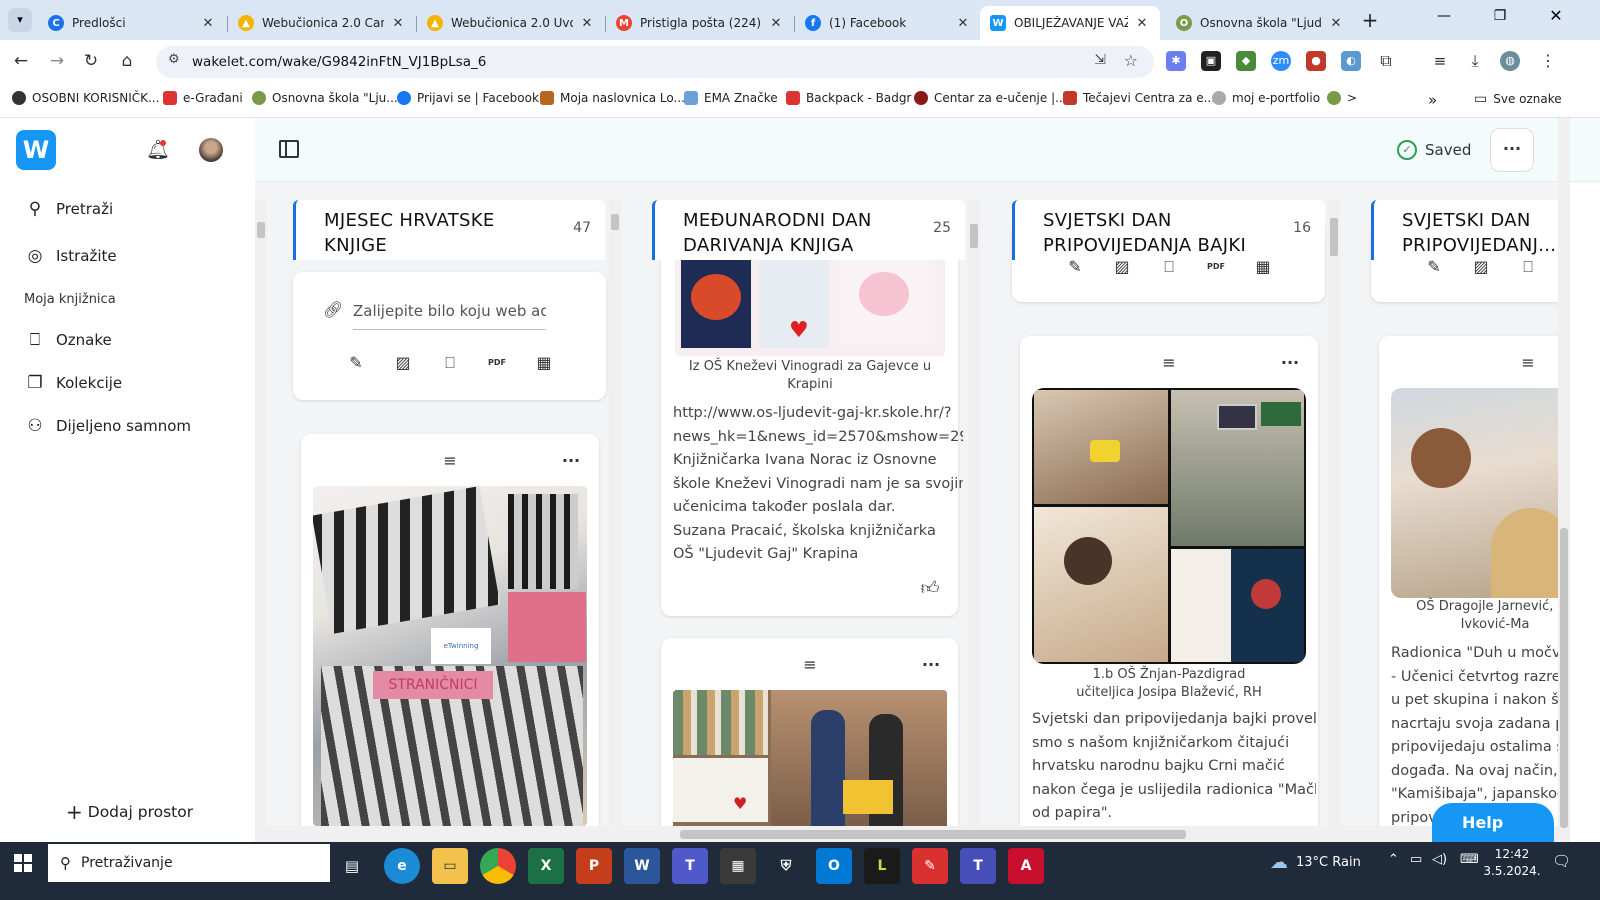 The image size is (1600, 900). What do you see at coordinates (1493, 823) in the screenshot?
I see `help-button: Help` at bounding box center [1493, 823].